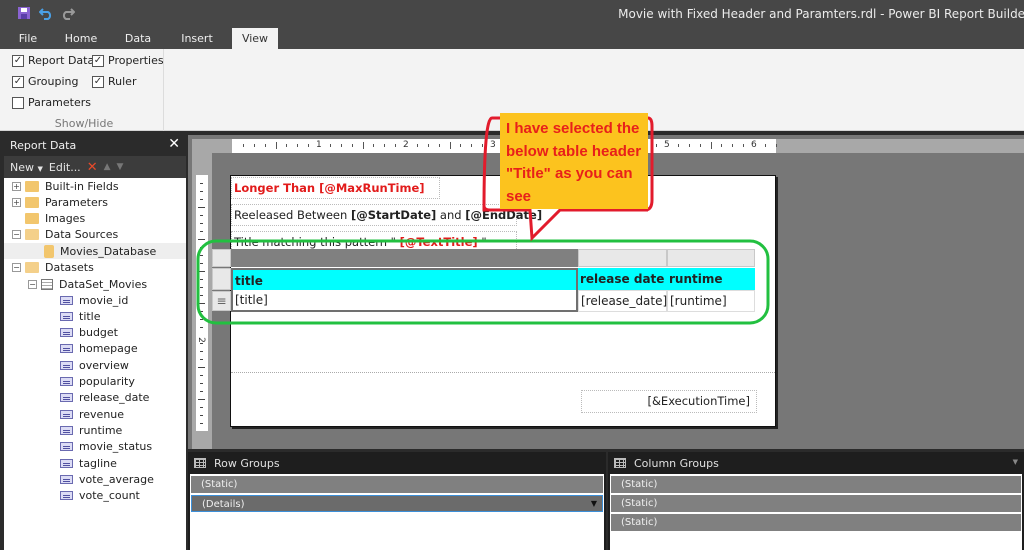  I want to click on row-group-static: (Static), so click(397, 484).